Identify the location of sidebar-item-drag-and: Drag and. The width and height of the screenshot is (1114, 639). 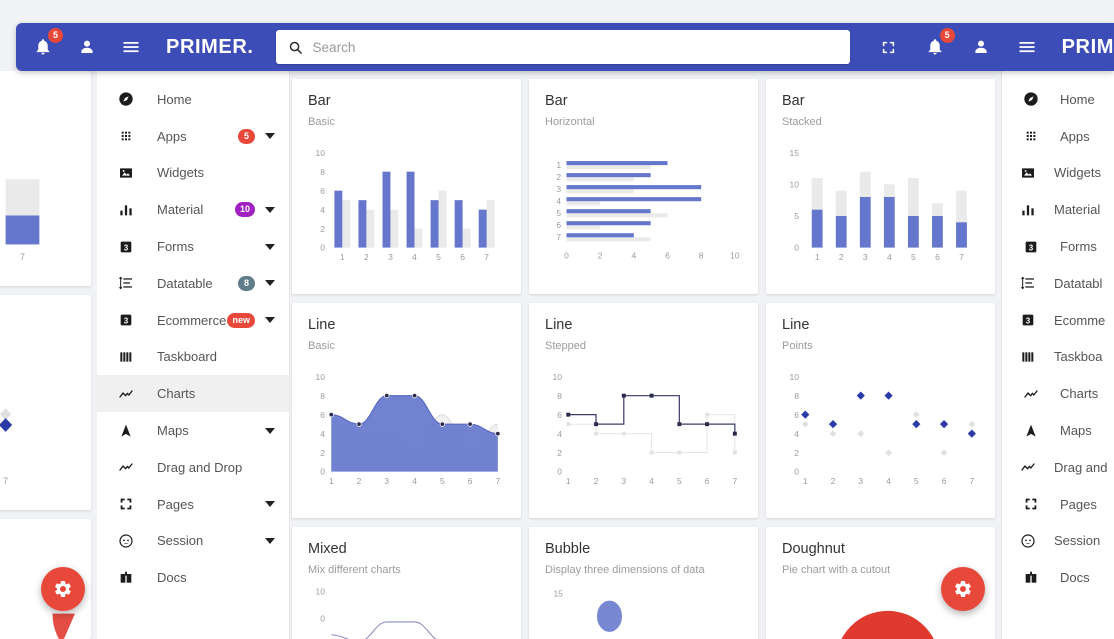
(1058, 467).